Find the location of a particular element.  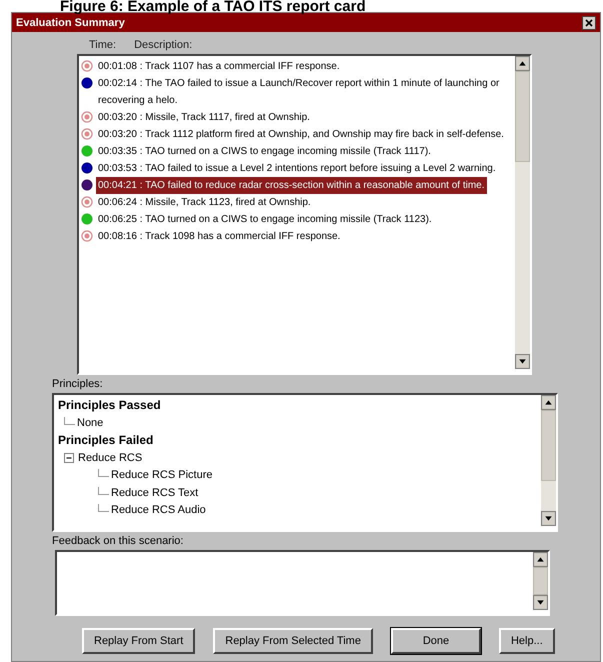

tree-item: Reduce RCS Audio is located at coordinates (158, 511).